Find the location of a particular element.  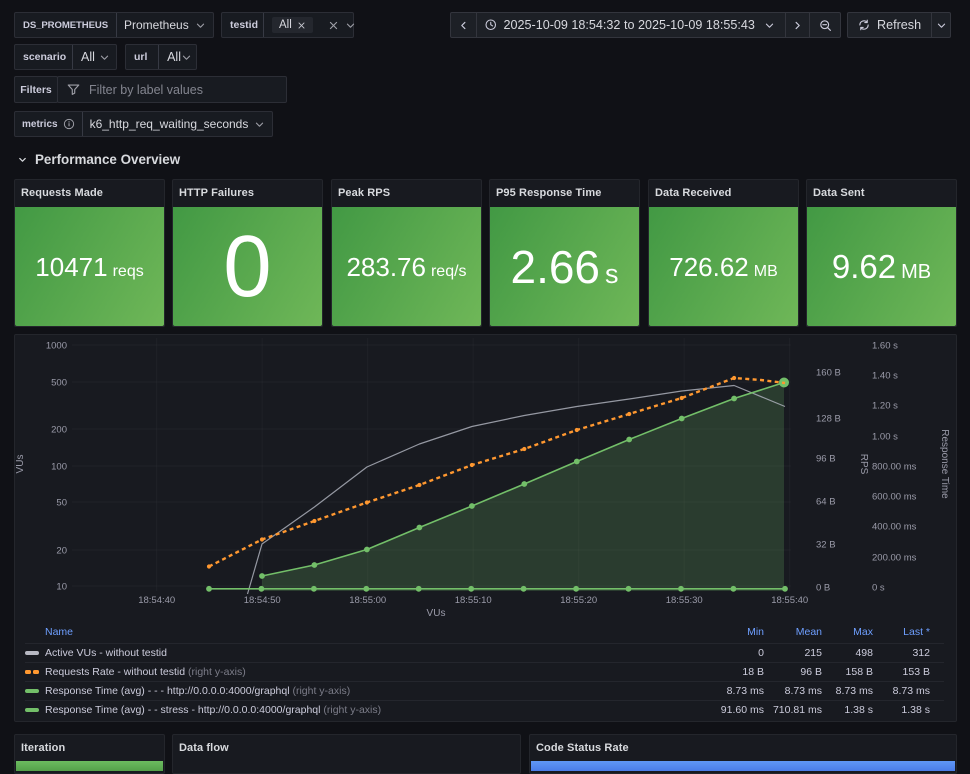

svg-text: Response Time is located at coordinates (944, 464).